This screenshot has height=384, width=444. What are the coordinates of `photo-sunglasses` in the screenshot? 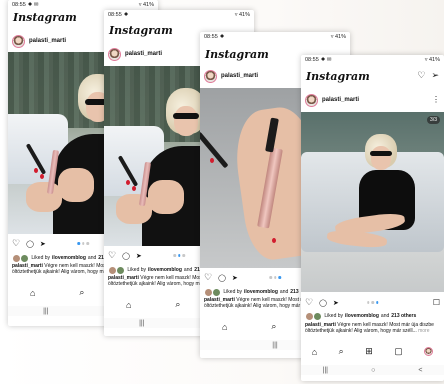 It's located at (381, 153).